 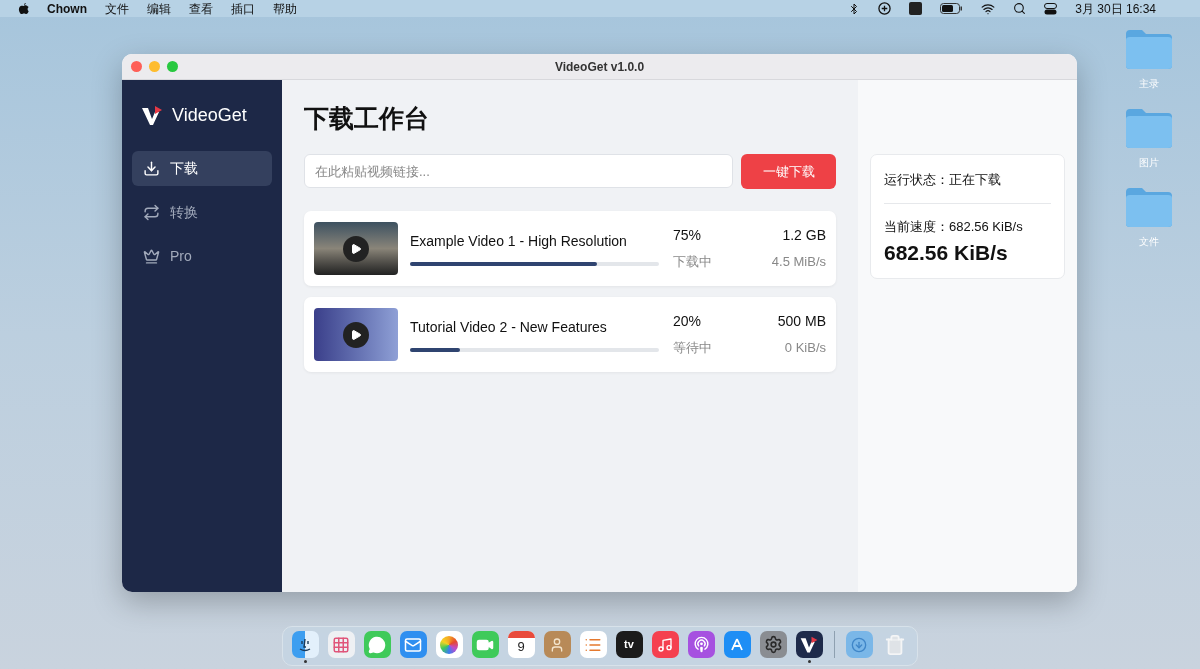 What do you see at coordinates (1115, 9) in the screenshot?
I see `menu-bar-clock: 3月 30日 16:34` at bounding box center [1115, 9].